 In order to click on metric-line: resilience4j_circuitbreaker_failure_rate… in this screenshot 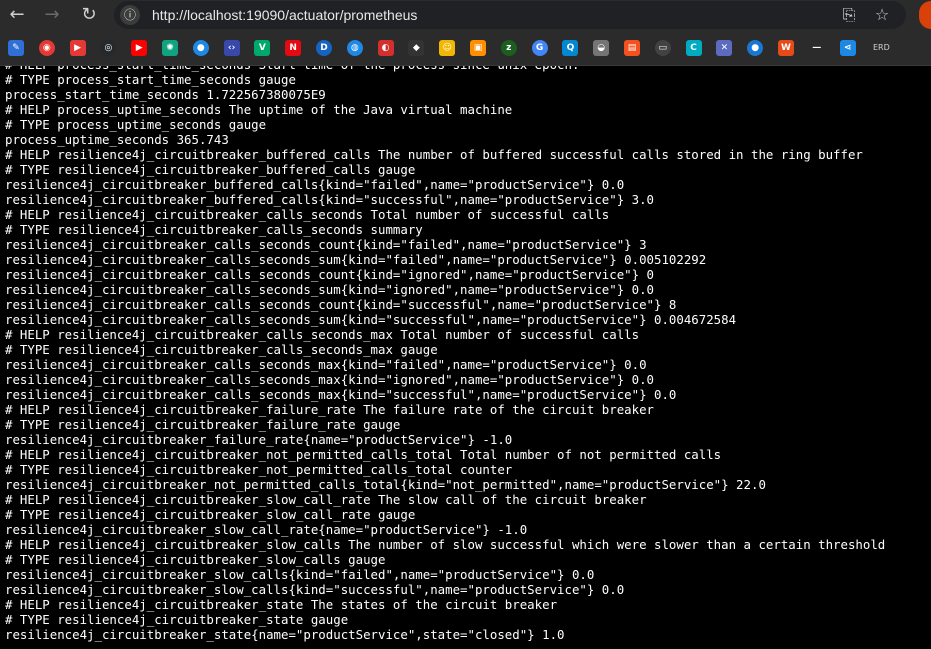, I will do `click(259, 439)`.